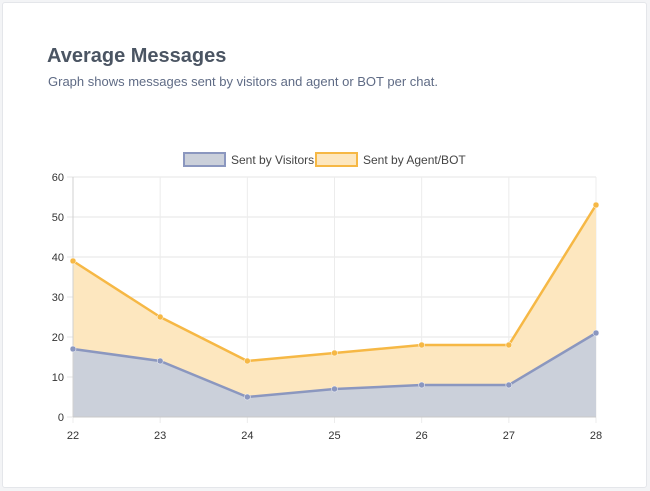  What do you see at coordinates (61, 418) in the screenshot?
I see `y-tick-label: 0` at bounding box center [61, 418].